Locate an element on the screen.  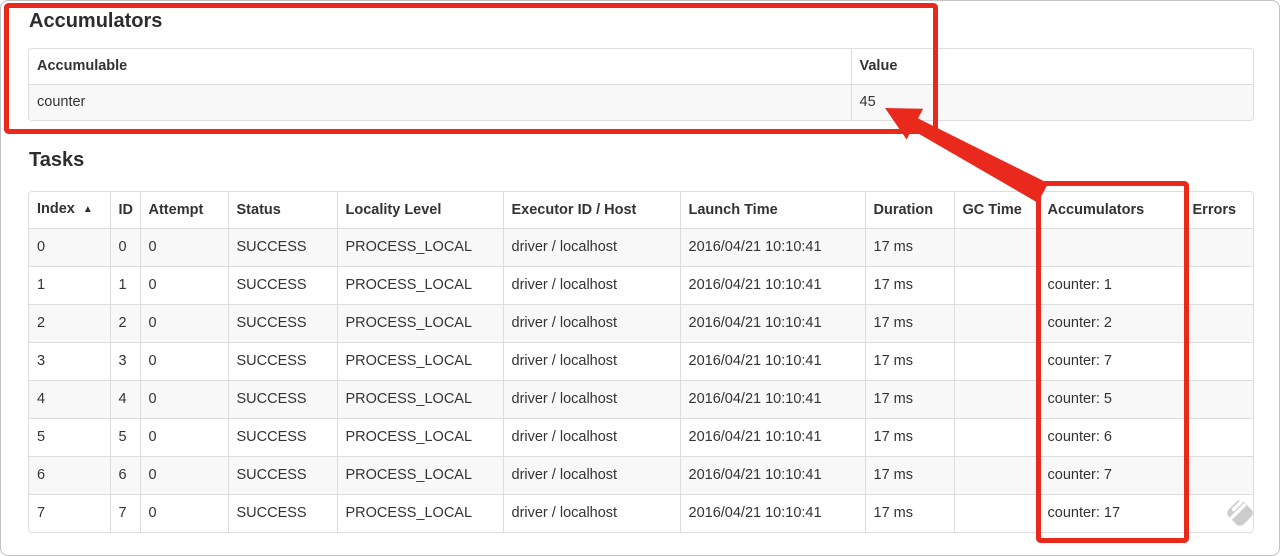
column-header-index: Index ▲ is located at coordinates (69, 210).